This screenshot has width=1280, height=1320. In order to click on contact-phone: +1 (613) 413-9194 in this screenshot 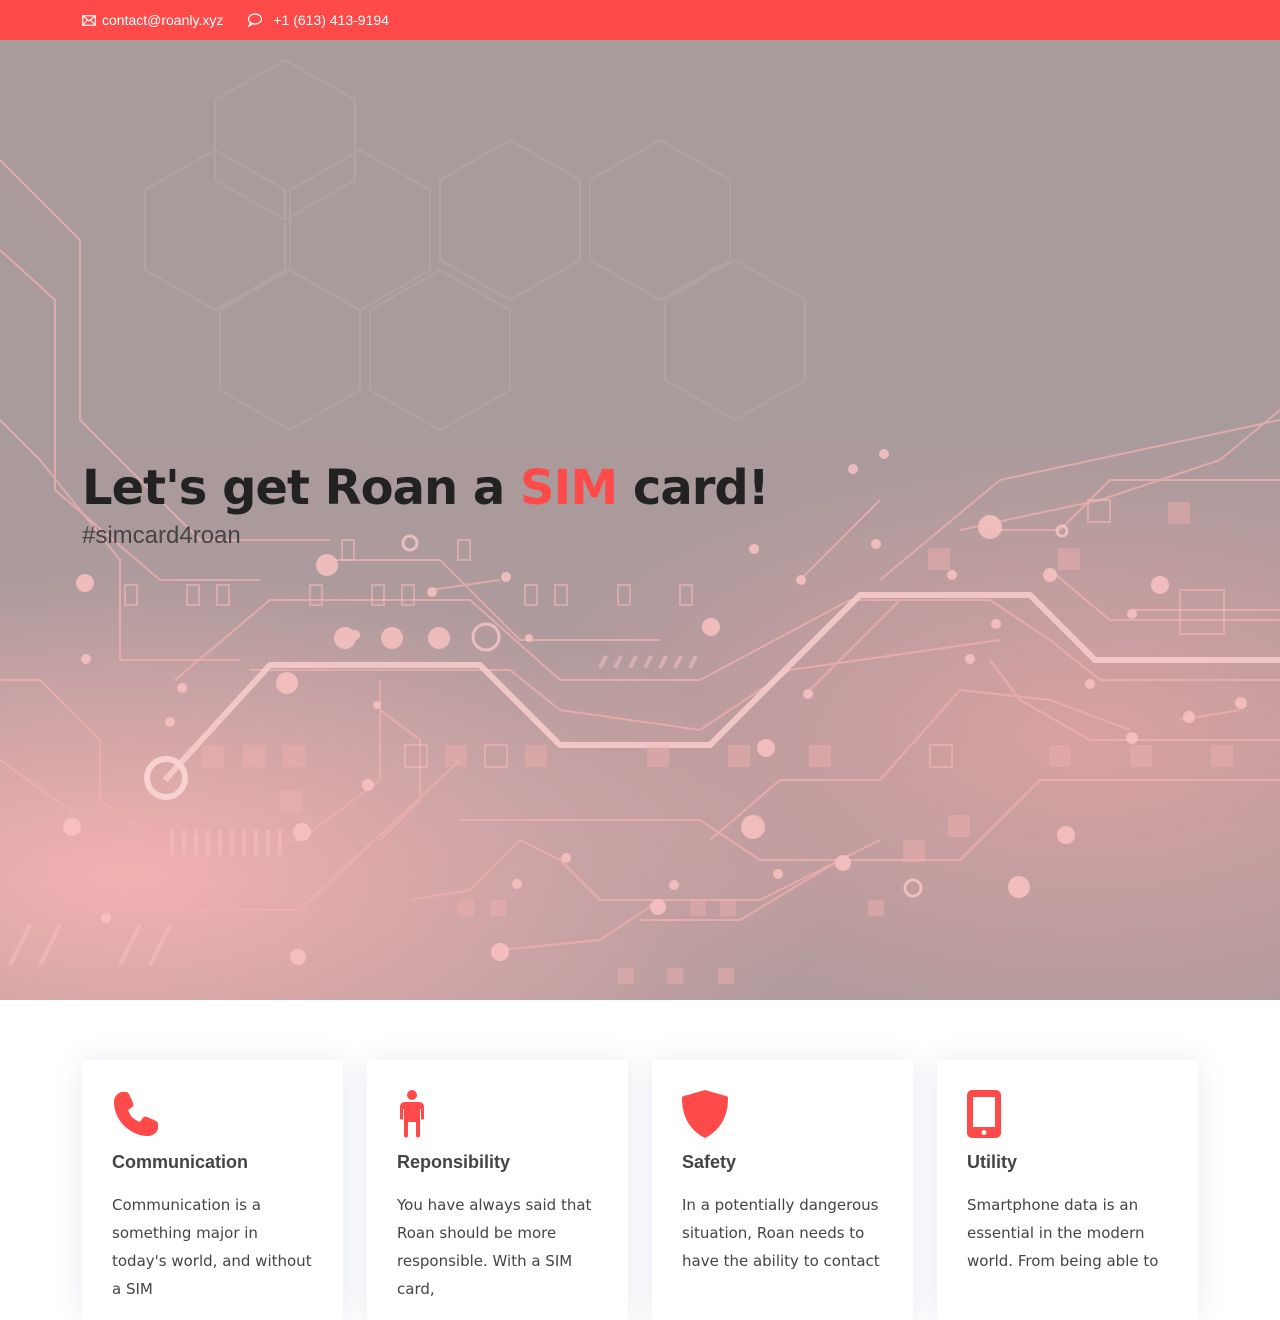, I will do `click(318, 20)`.